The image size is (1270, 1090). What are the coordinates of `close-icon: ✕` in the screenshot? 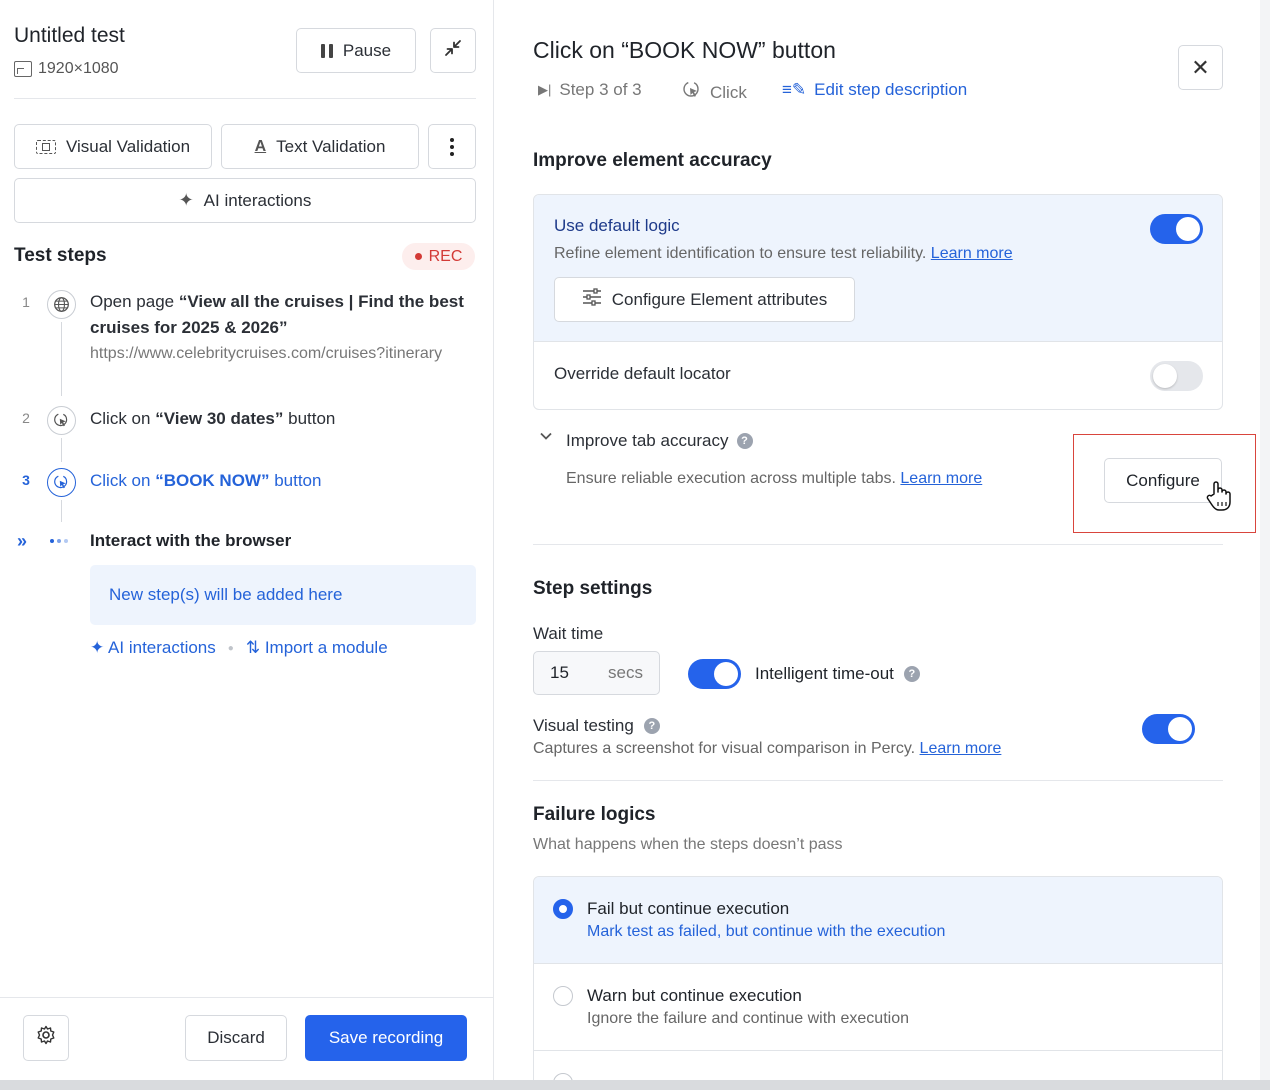 It's located at (1200, 67).